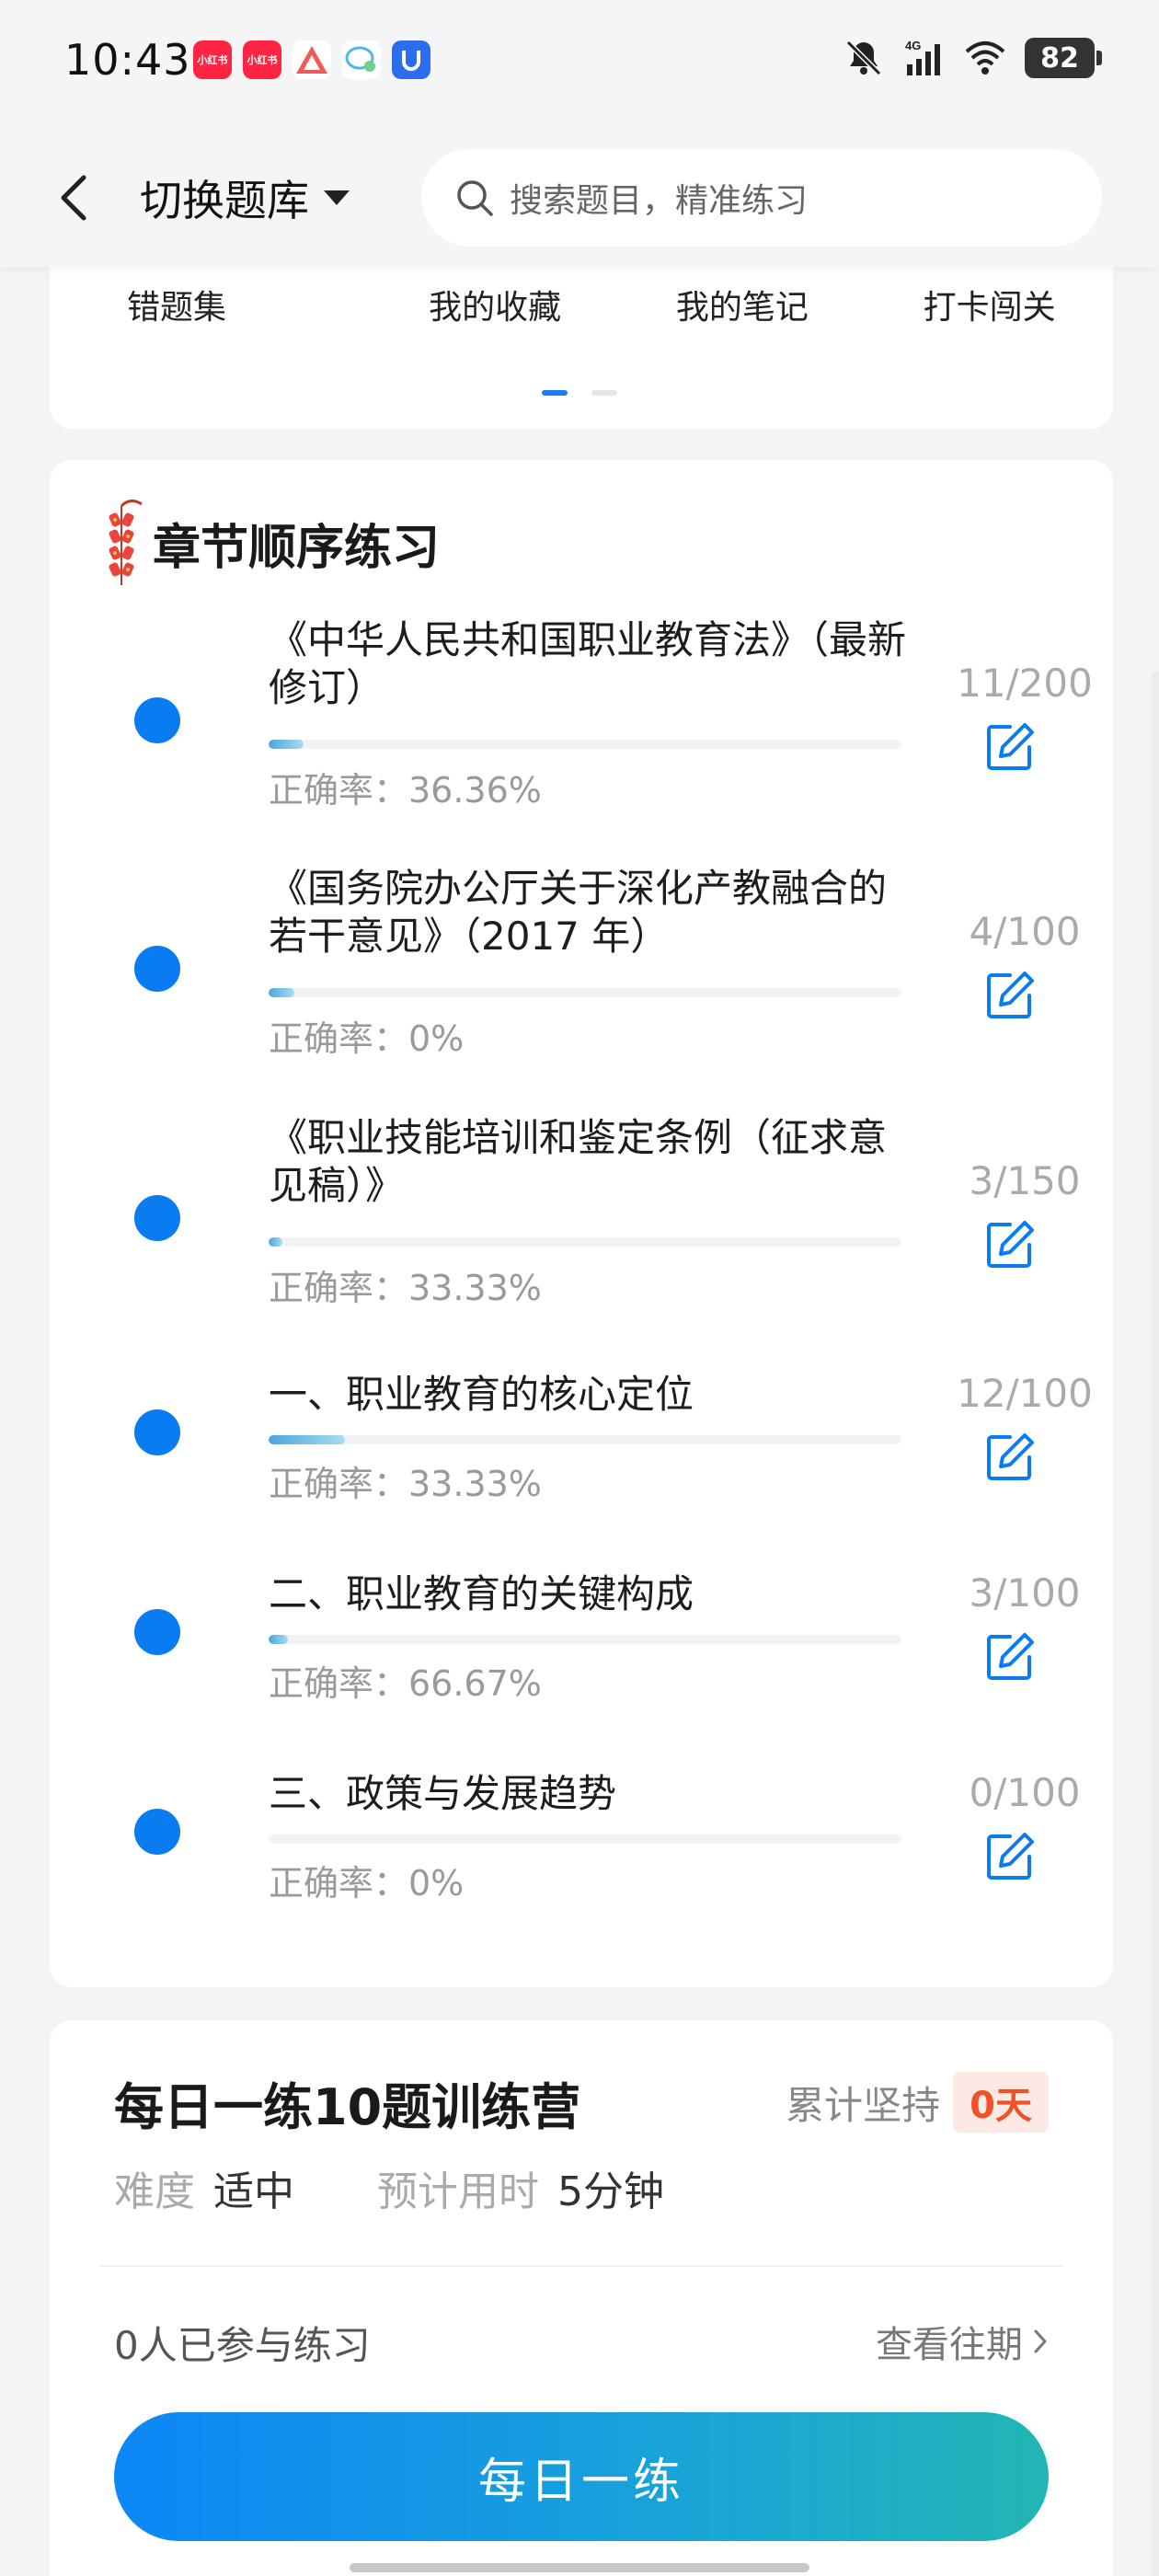 Image resolution: width=1159 pixels, height=2576 pixels. Describe the element at coordinates (581, 1848) in the screenshot. I see `chapter-item: 三、政策与发展趋势 正确率：0% 0/100` at that location.